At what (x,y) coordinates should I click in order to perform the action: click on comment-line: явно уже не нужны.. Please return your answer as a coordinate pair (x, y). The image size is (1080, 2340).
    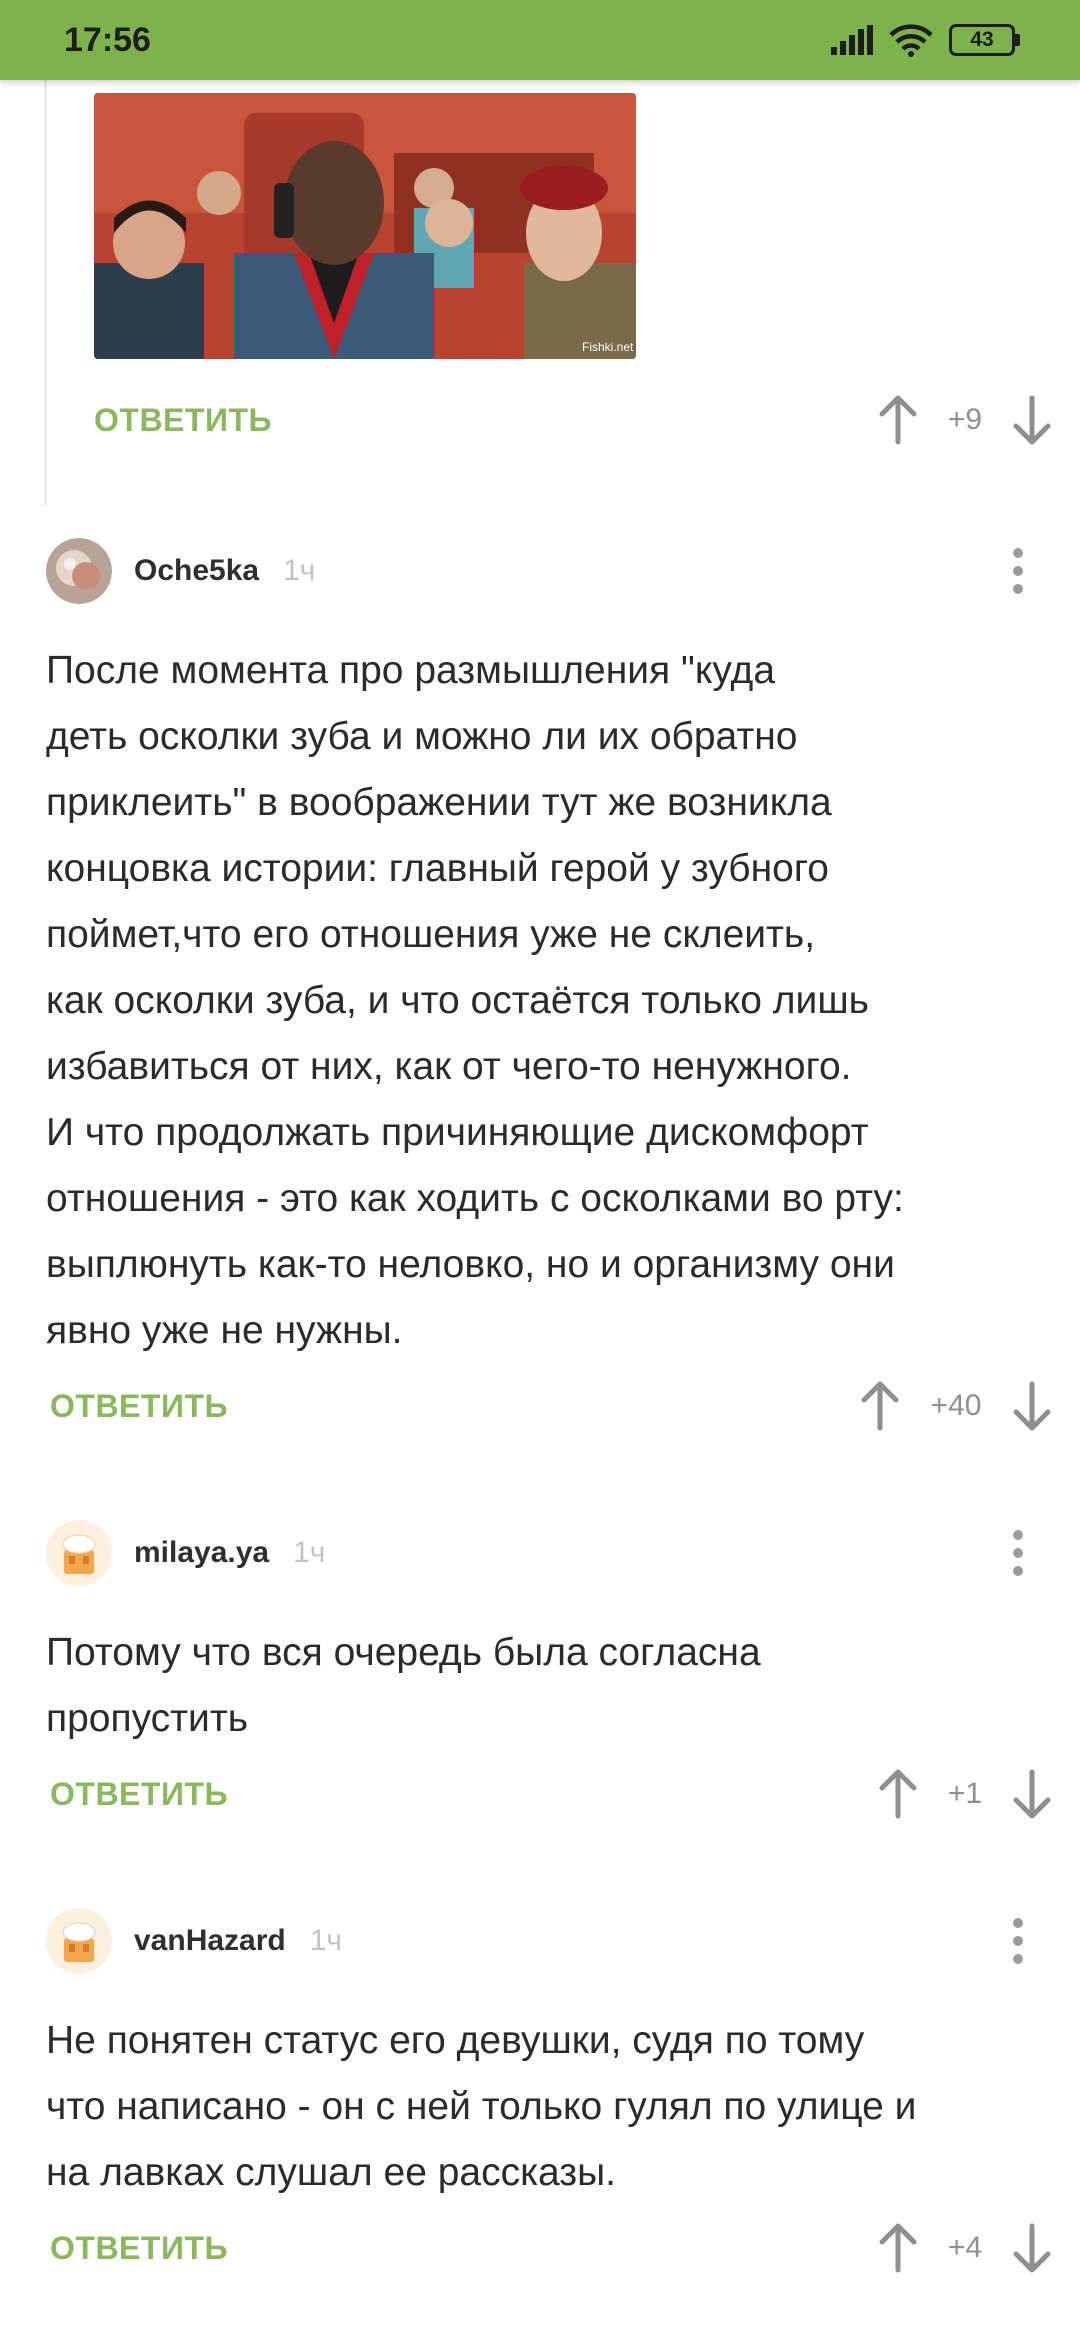
    Looking at the image, I should click on (224, 1330).